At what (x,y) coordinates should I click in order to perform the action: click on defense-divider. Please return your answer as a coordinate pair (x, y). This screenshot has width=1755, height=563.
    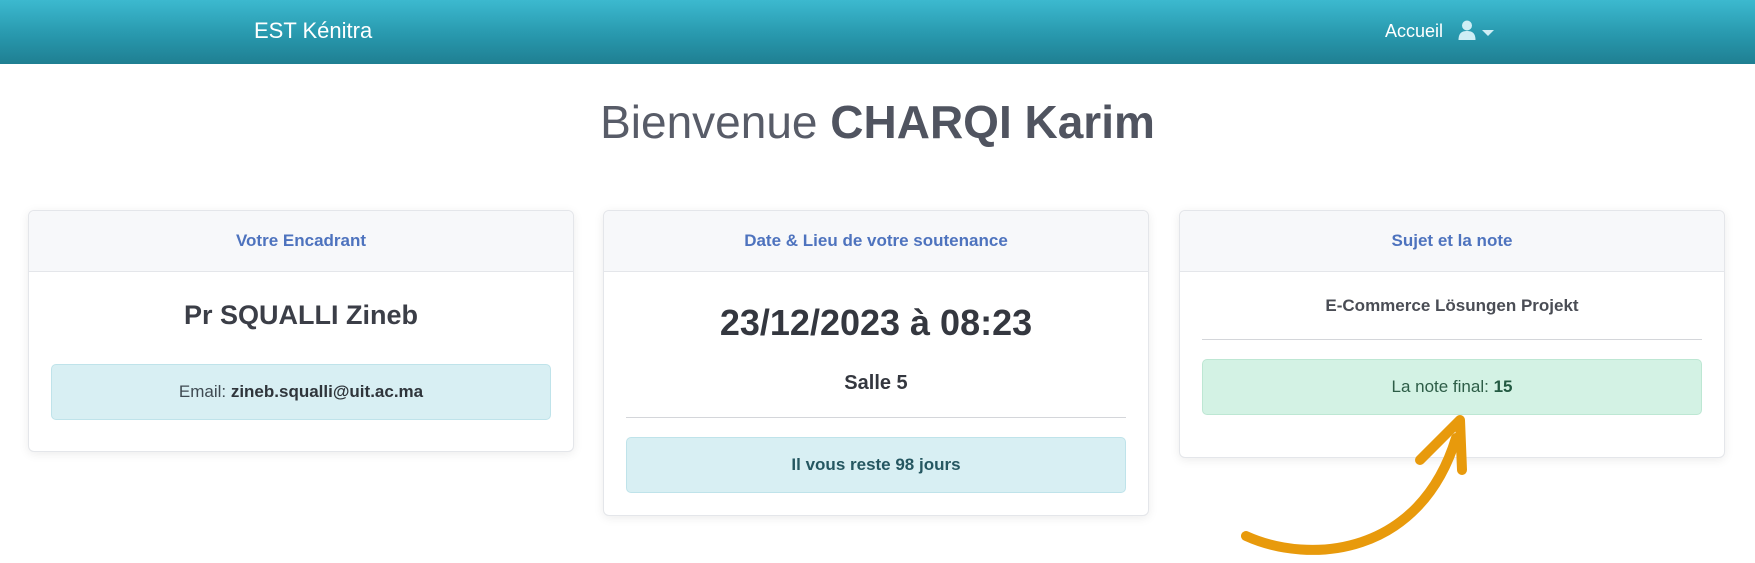
    Looking at the image, I should click on (876, 417).